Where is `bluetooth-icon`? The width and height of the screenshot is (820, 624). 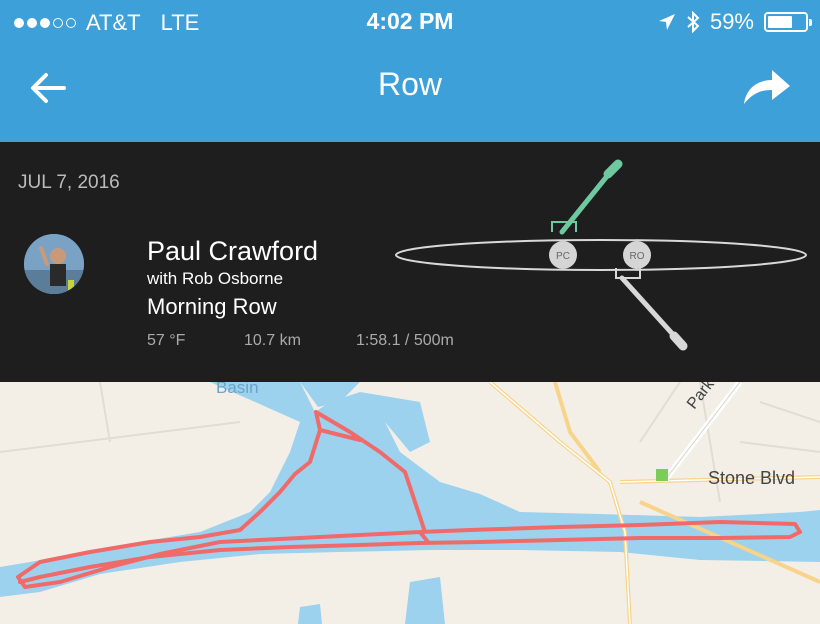 bluetooth-icon is located at coordinates (693, 22).